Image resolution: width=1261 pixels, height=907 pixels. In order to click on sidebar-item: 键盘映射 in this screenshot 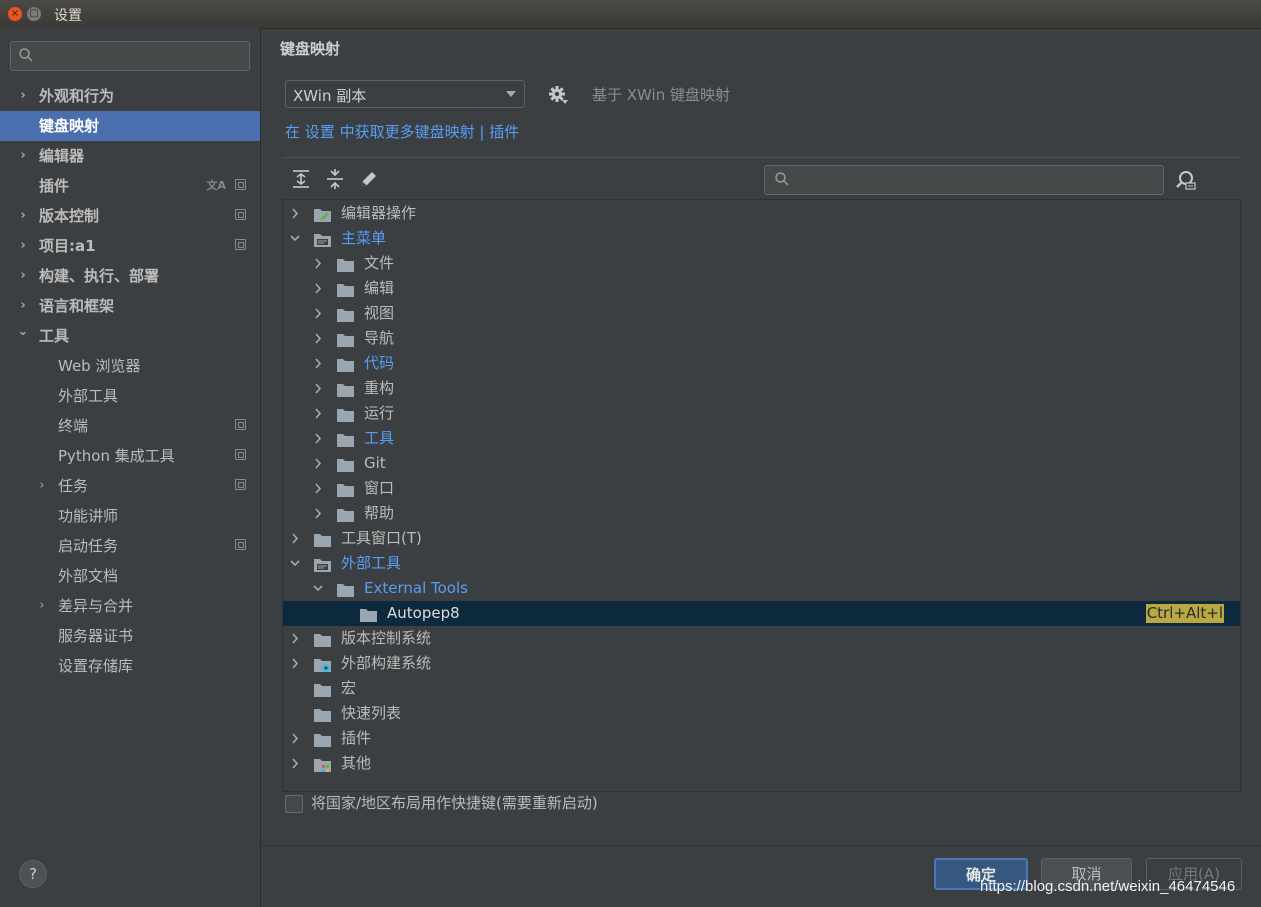, I will do `click(130, 126)`.